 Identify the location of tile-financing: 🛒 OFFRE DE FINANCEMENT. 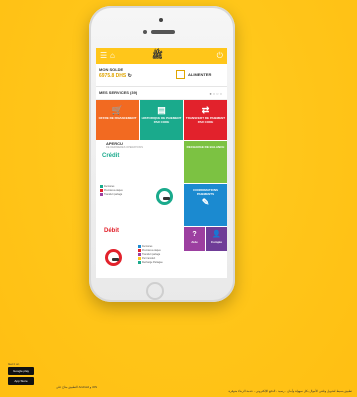
(117, 120).